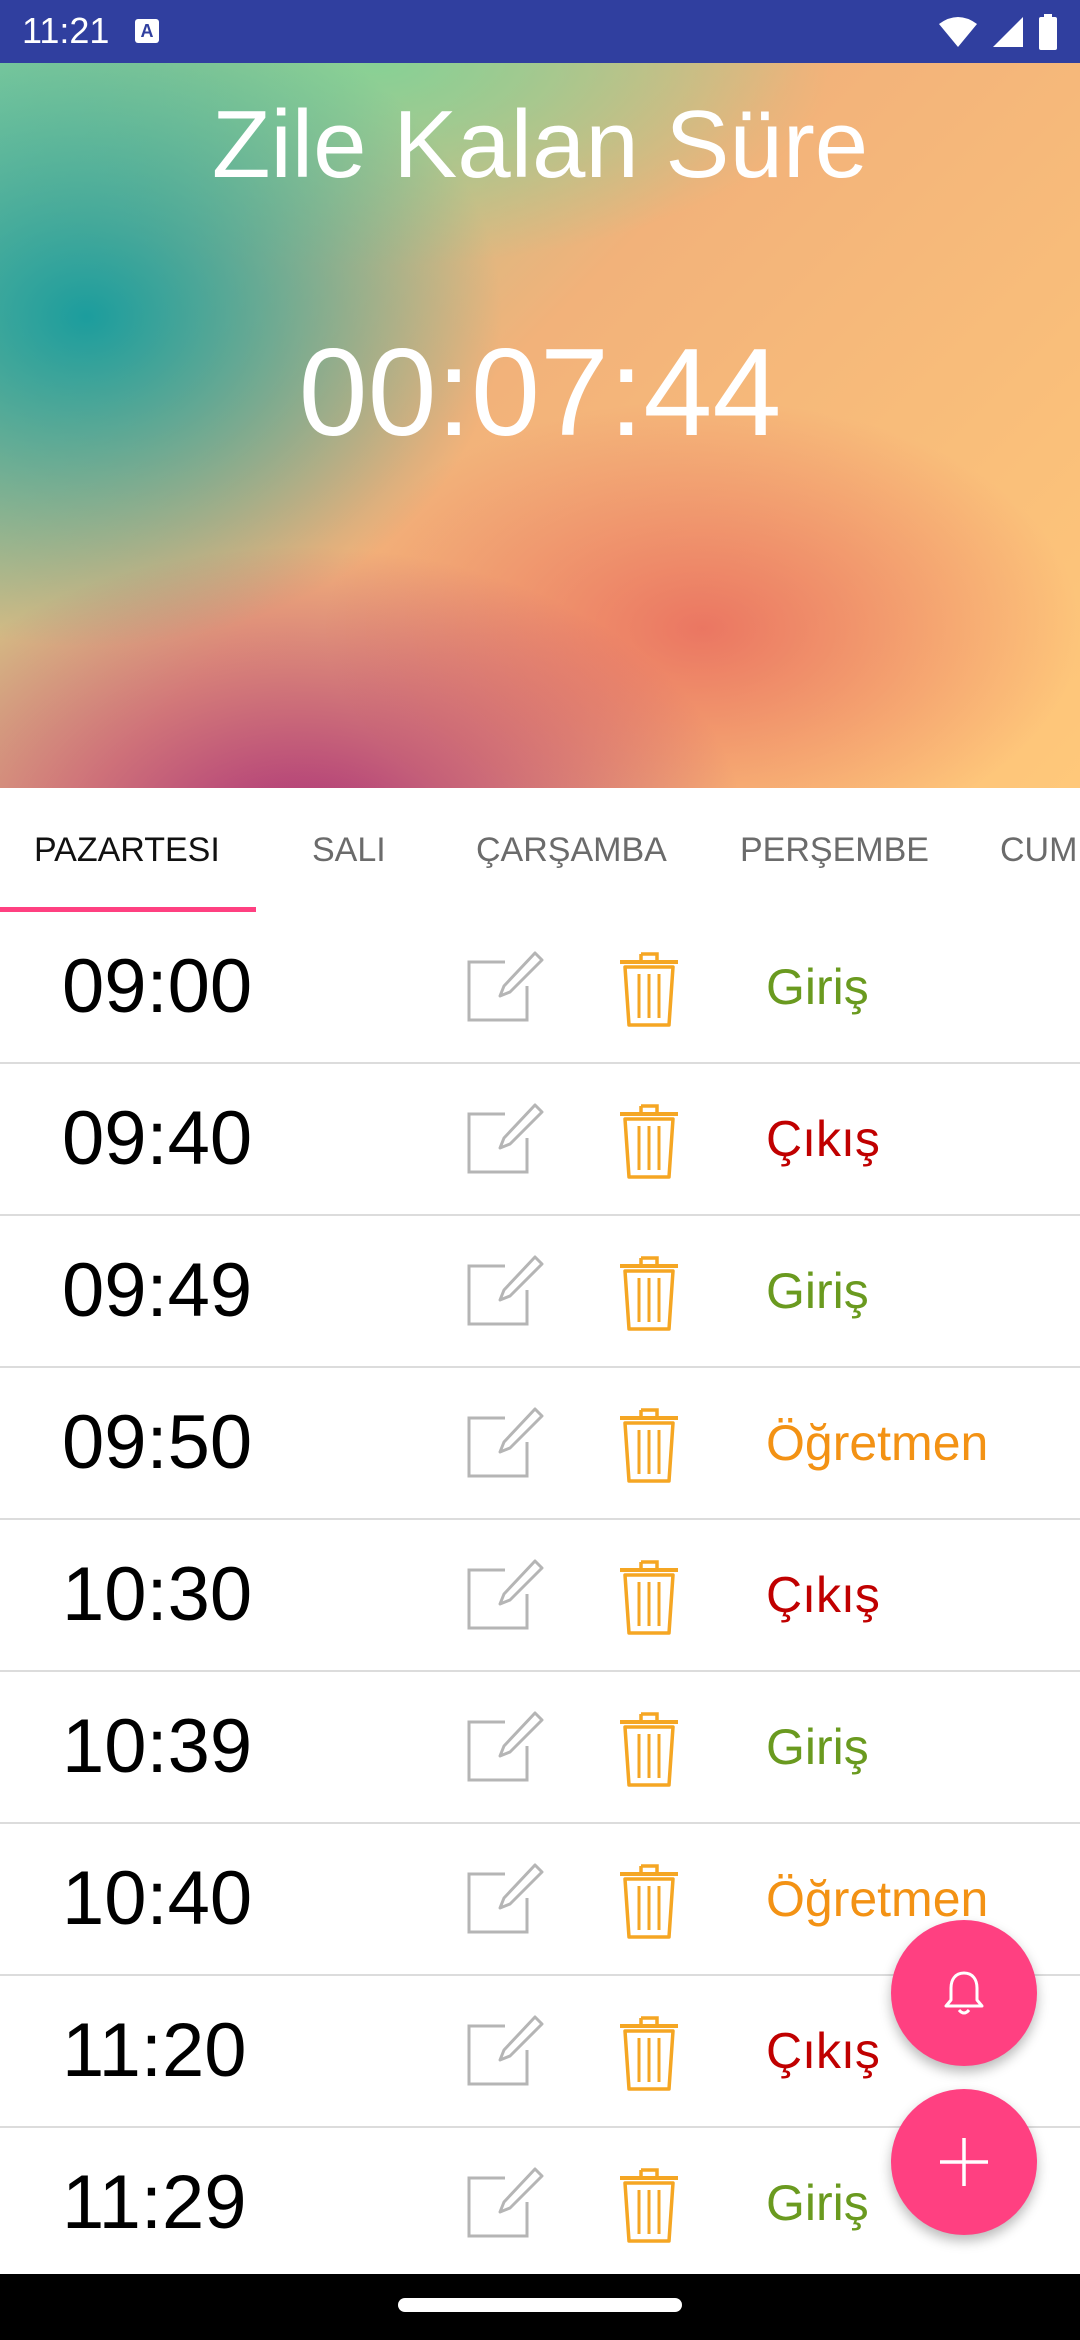 Image resolution: width=1080 pixels, height=2340 pixels. I want to click on tab-sali: SALI, so click(349, 850).